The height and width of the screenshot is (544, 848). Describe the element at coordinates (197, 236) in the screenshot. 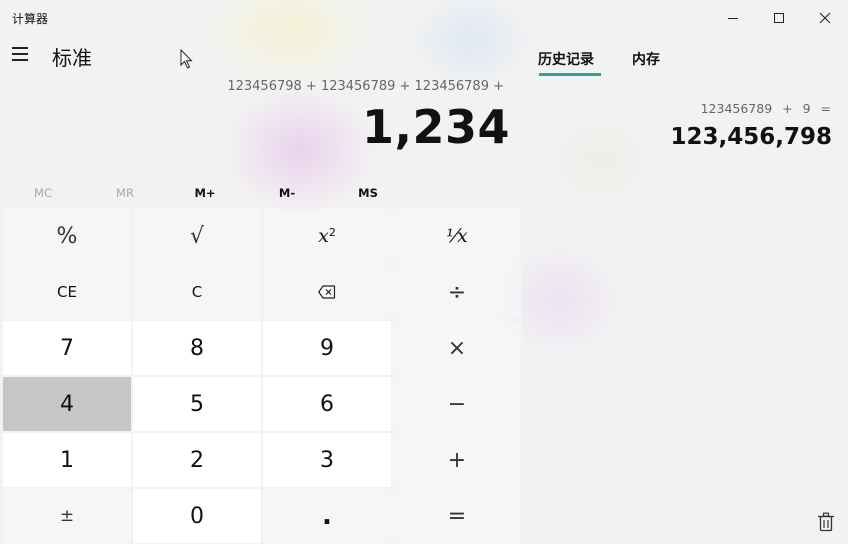

I see `square-root-button: √` at that location.